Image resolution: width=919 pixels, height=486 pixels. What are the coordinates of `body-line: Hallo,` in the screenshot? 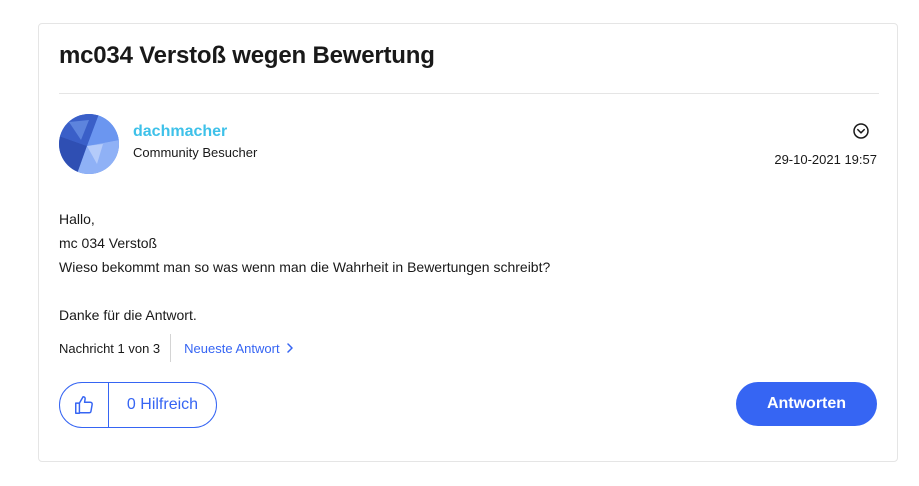 It's located at (77, 219).